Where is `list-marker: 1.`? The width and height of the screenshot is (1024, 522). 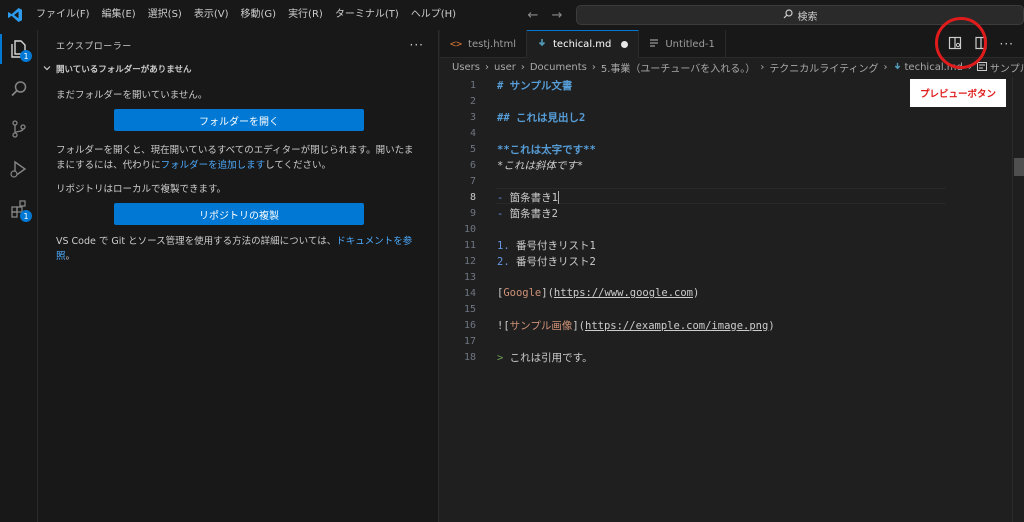
list-marker: 1. is located at coordinates (506, 245).